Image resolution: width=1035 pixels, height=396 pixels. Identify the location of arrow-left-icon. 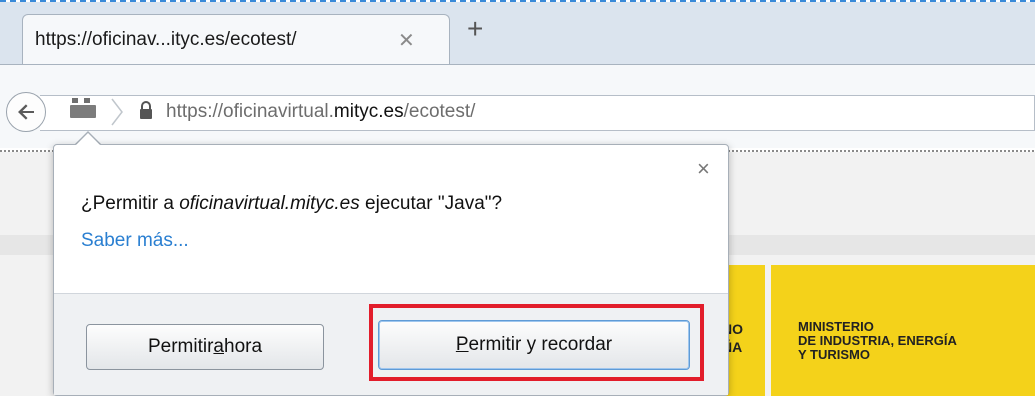
(26, 112).